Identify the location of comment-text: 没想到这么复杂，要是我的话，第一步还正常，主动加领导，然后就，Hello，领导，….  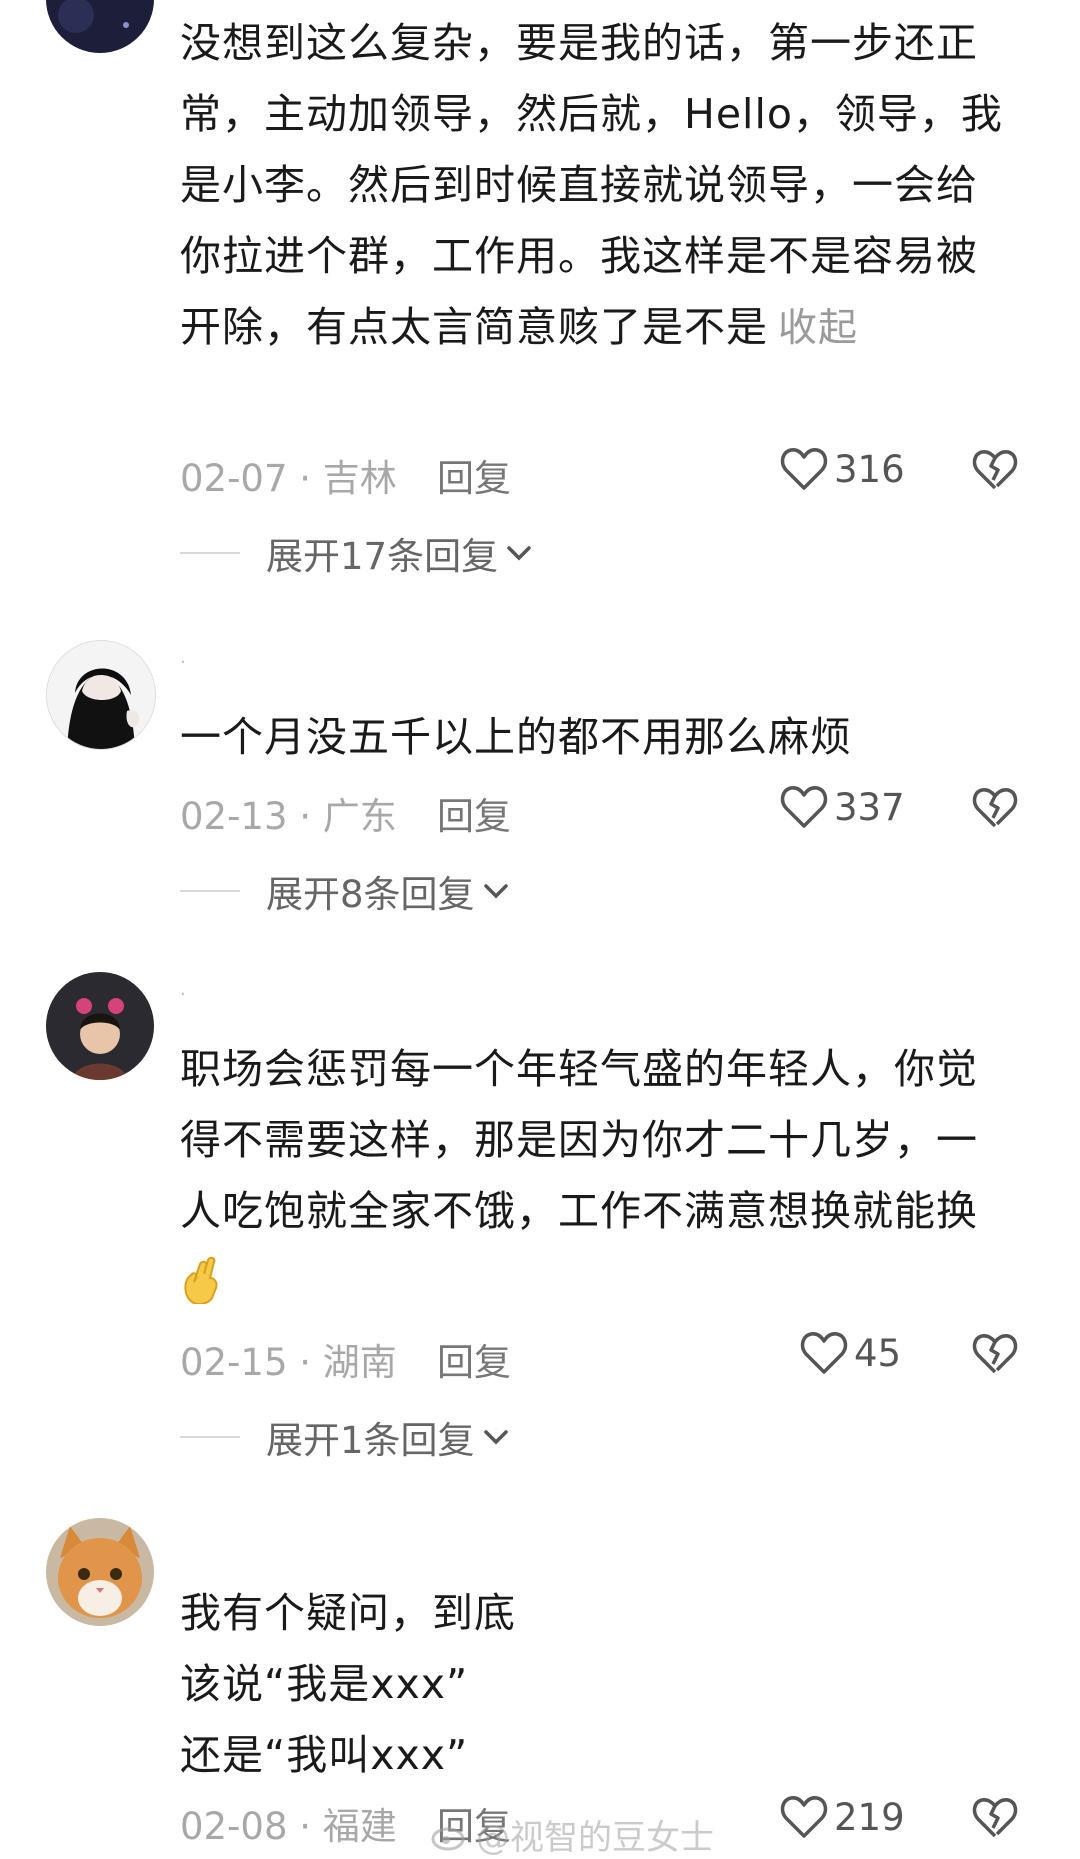
(595, 186).